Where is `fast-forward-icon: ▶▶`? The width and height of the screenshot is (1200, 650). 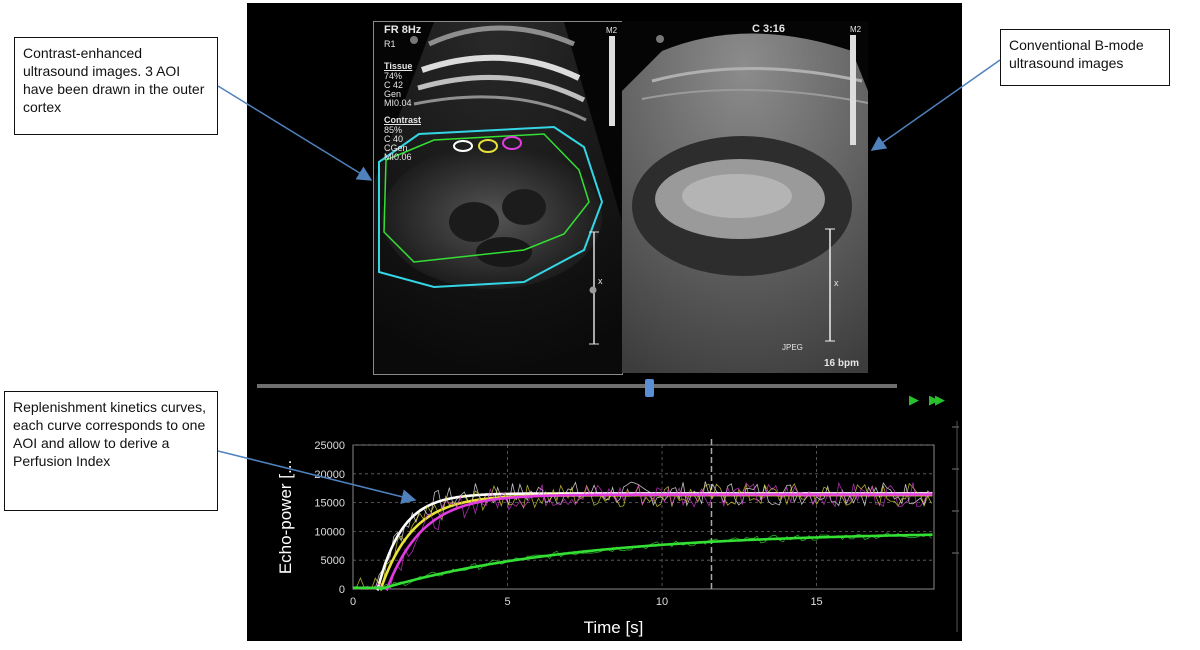 fast-forward-icon: ▶▶ is located at coordinates (937, 400).